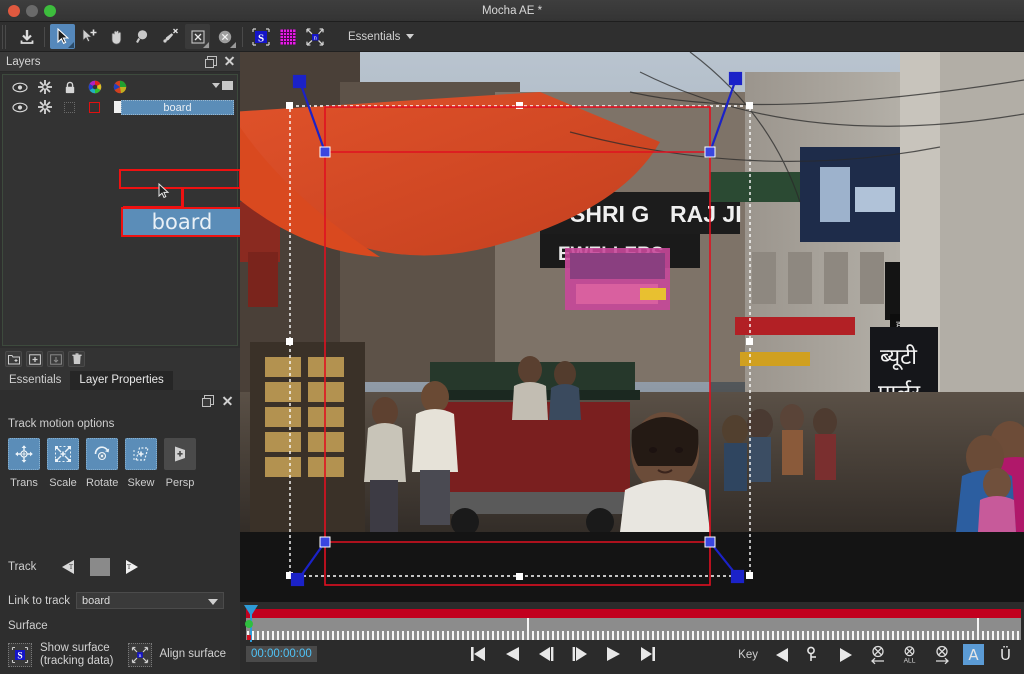  What do you see at coordinates (781, 654) in the screenshot?
I see `prev-keyframe-icon` at bounding box center [781, 654].